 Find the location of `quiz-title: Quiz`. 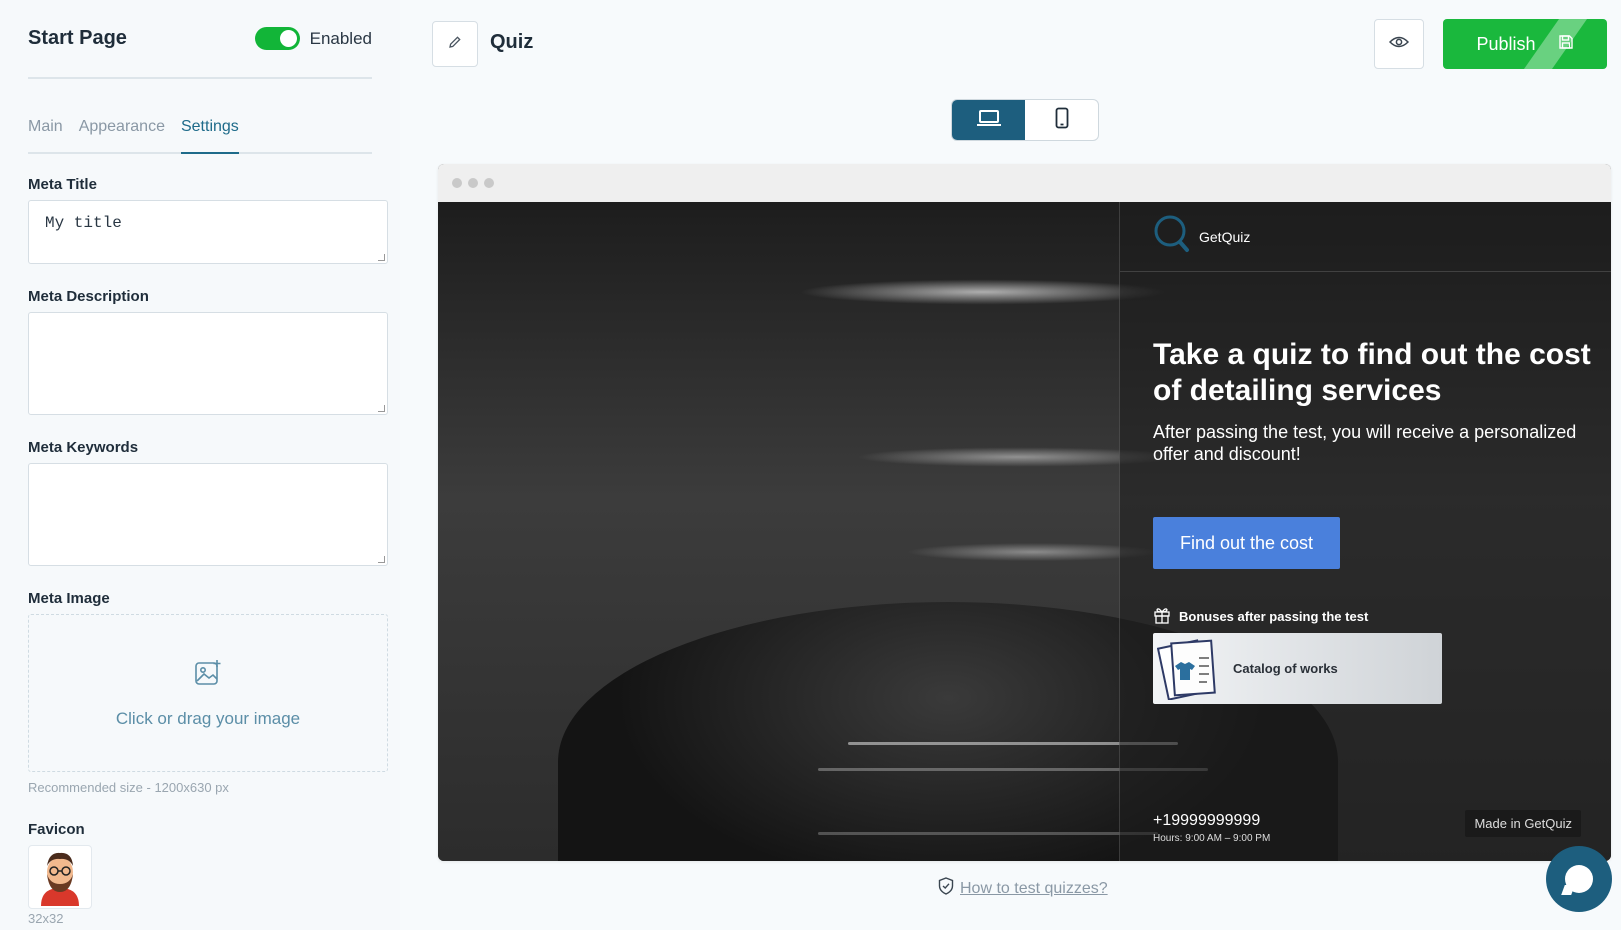

quiz-title: Quiz is located at coordinates (512, 42).